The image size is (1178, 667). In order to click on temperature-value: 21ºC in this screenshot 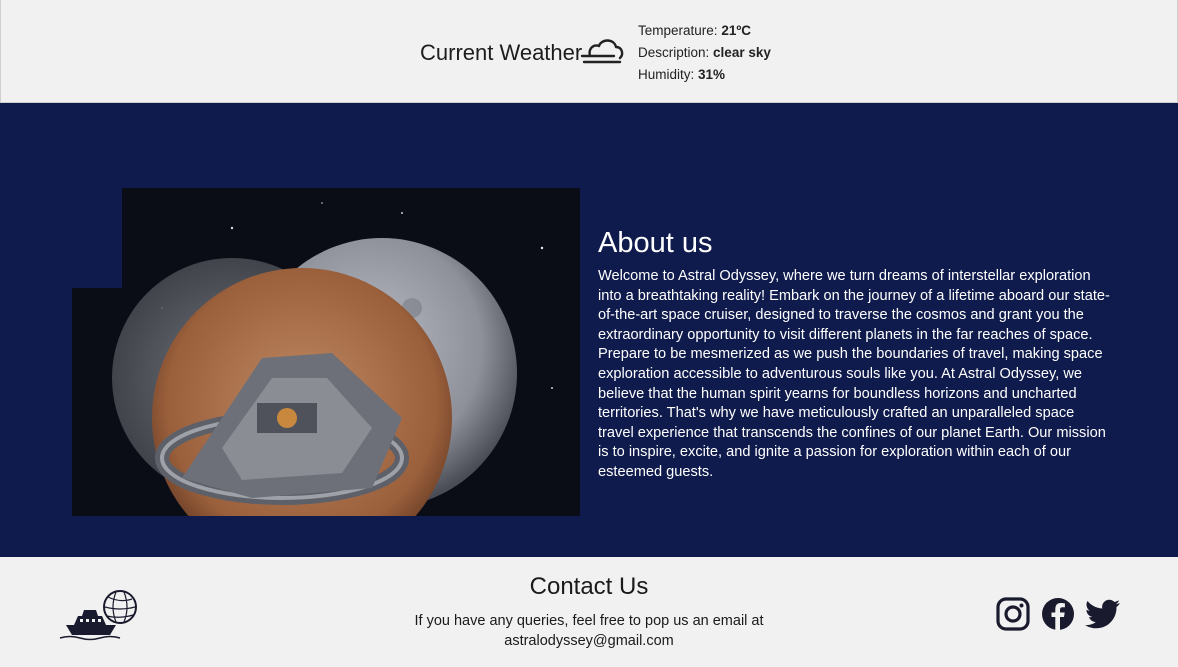, I will do `click(736, 30)`.